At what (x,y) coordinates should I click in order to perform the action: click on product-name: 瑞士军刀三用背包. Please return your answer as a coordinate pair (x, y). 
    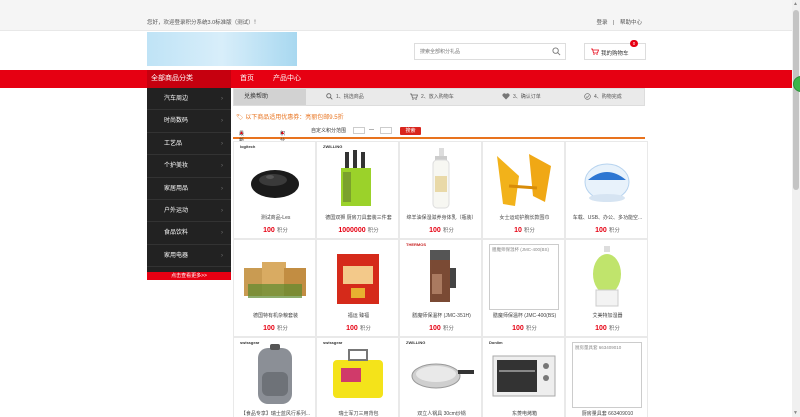
    Looking at the image, I should click on (358, 413).